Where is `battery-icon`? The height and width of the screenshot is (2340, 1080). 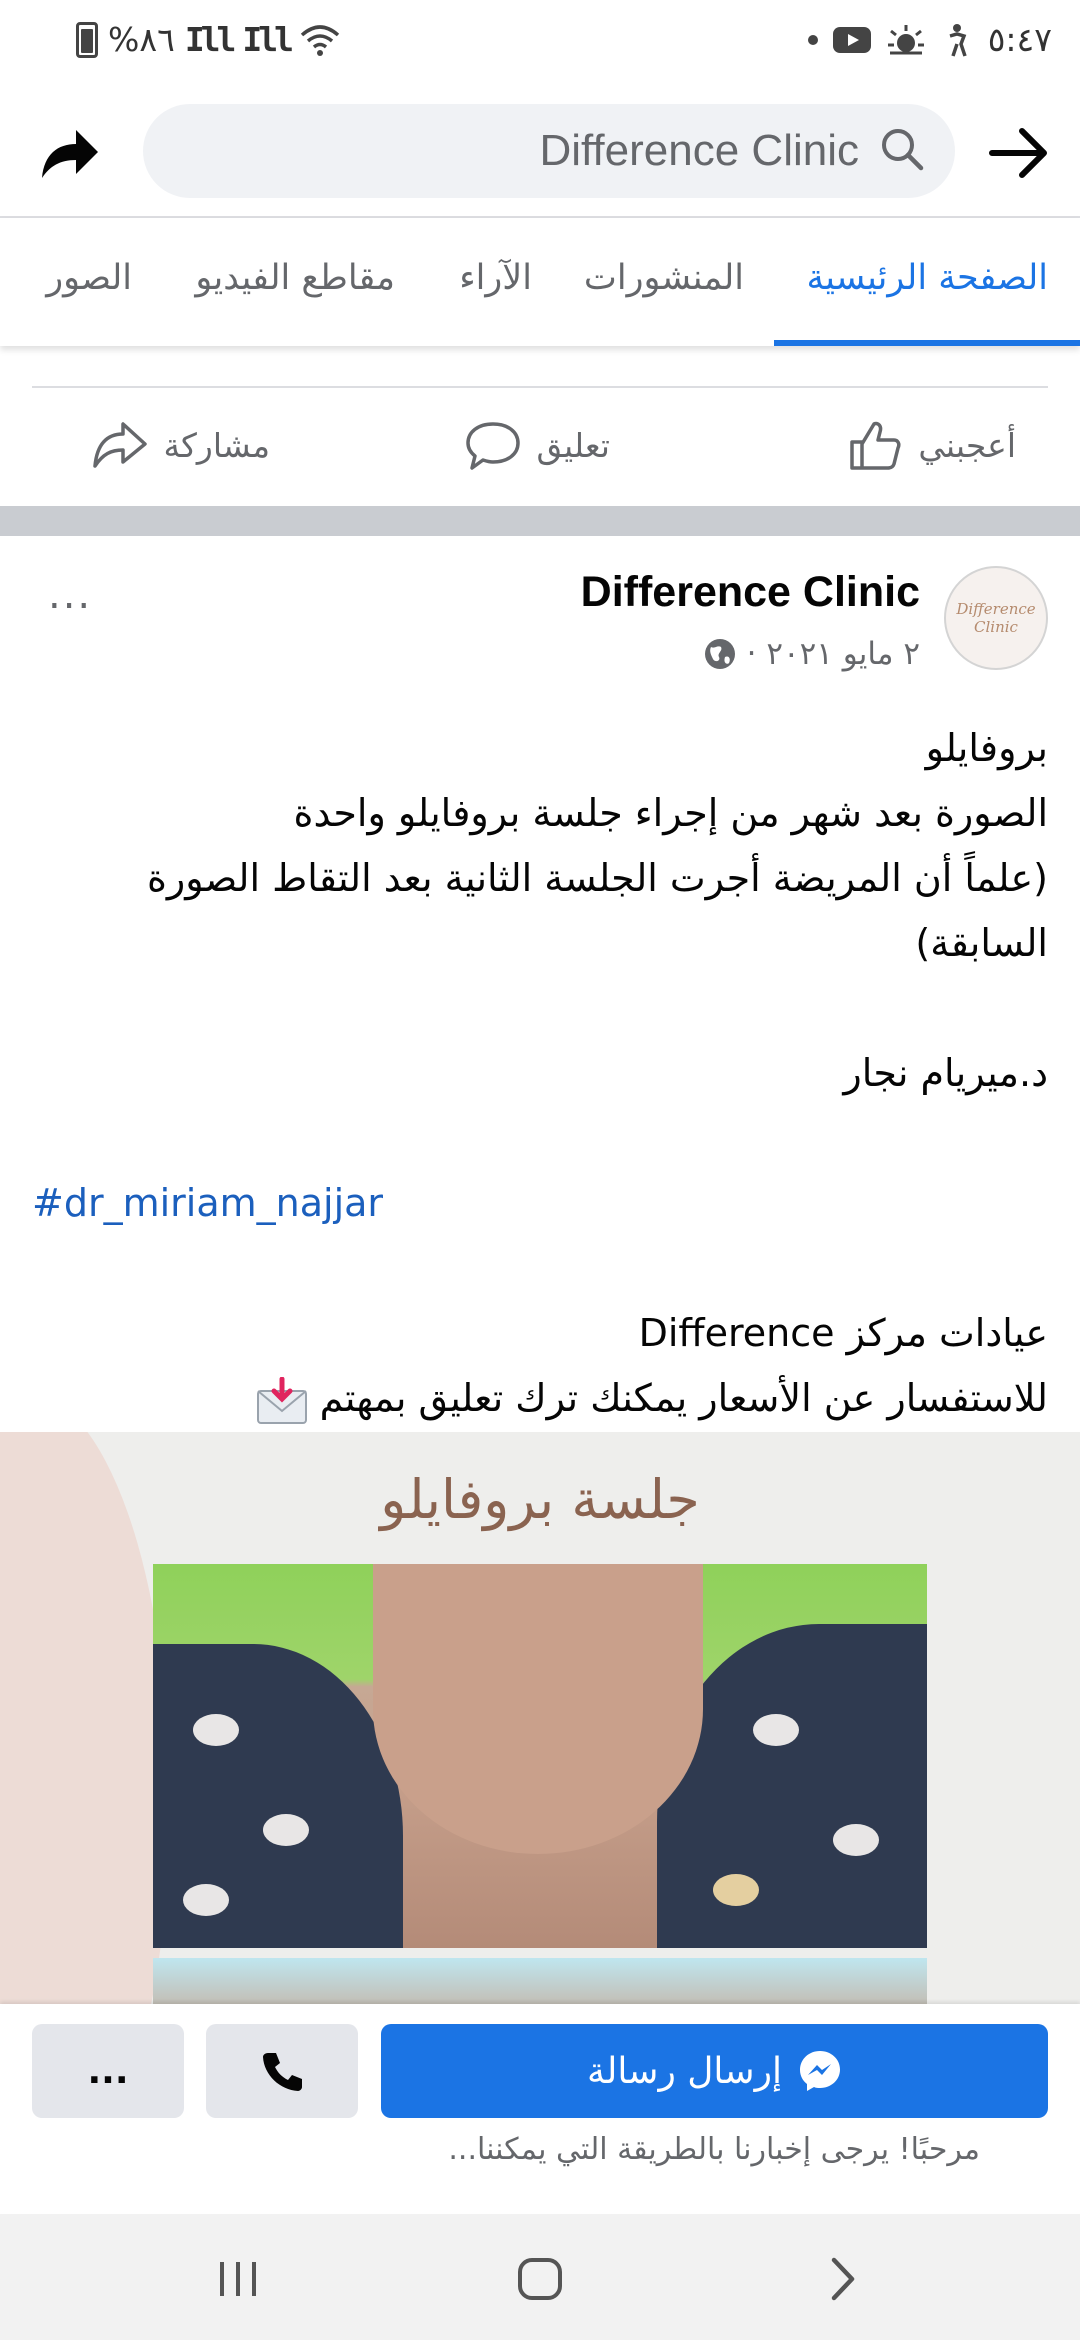
battery-icon is located at coordinates (87, 39).